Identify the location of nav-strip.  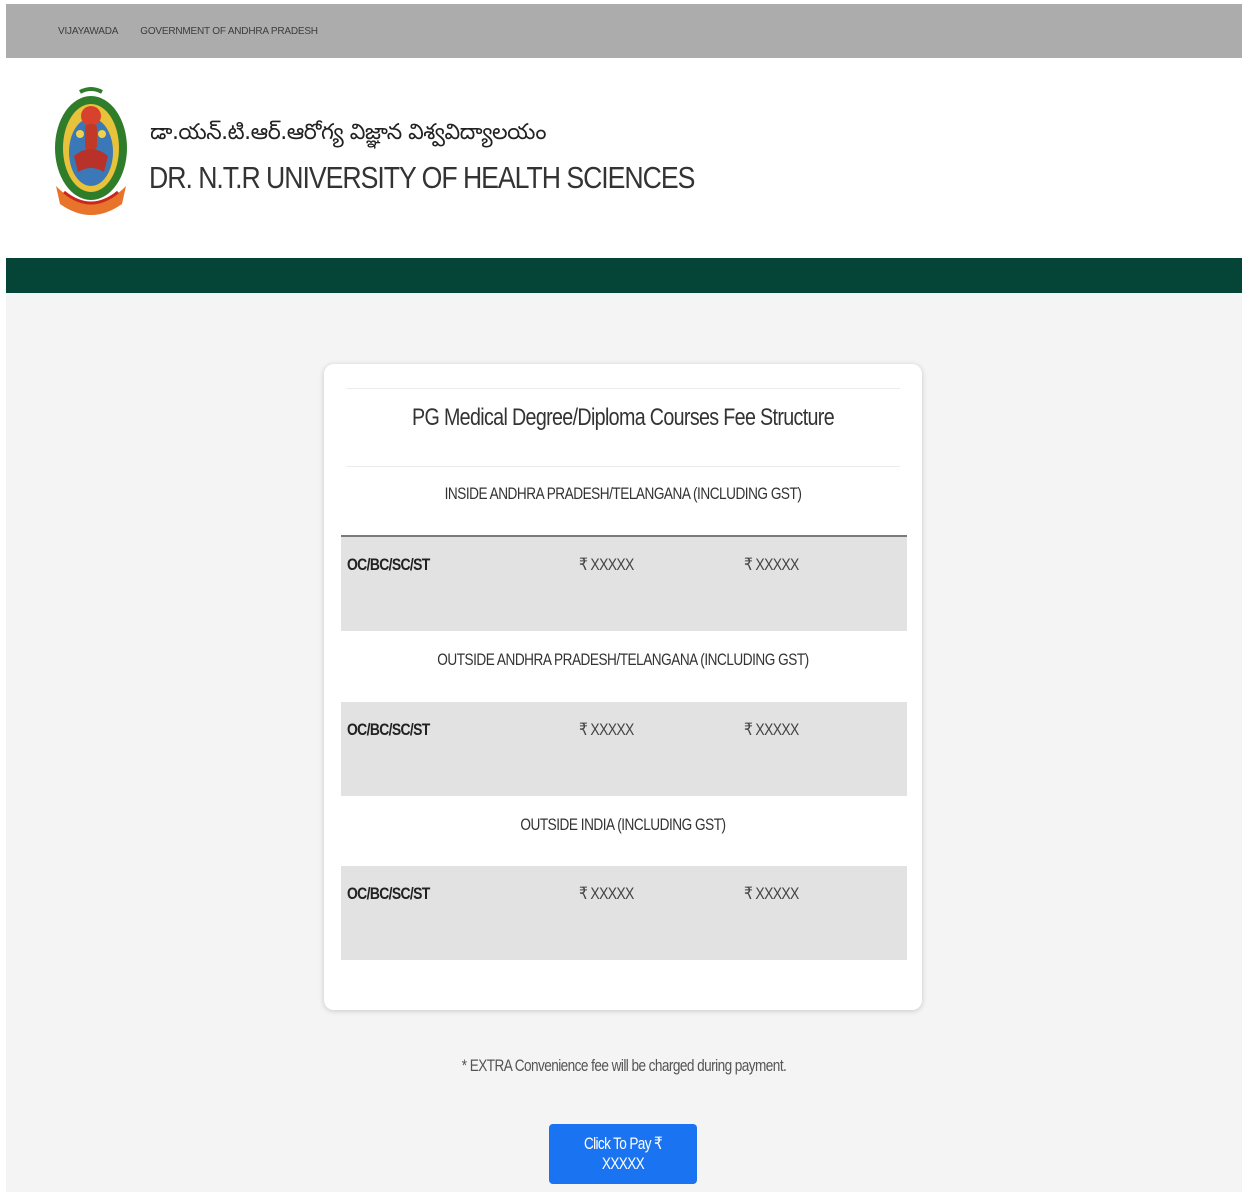
(624, 275).